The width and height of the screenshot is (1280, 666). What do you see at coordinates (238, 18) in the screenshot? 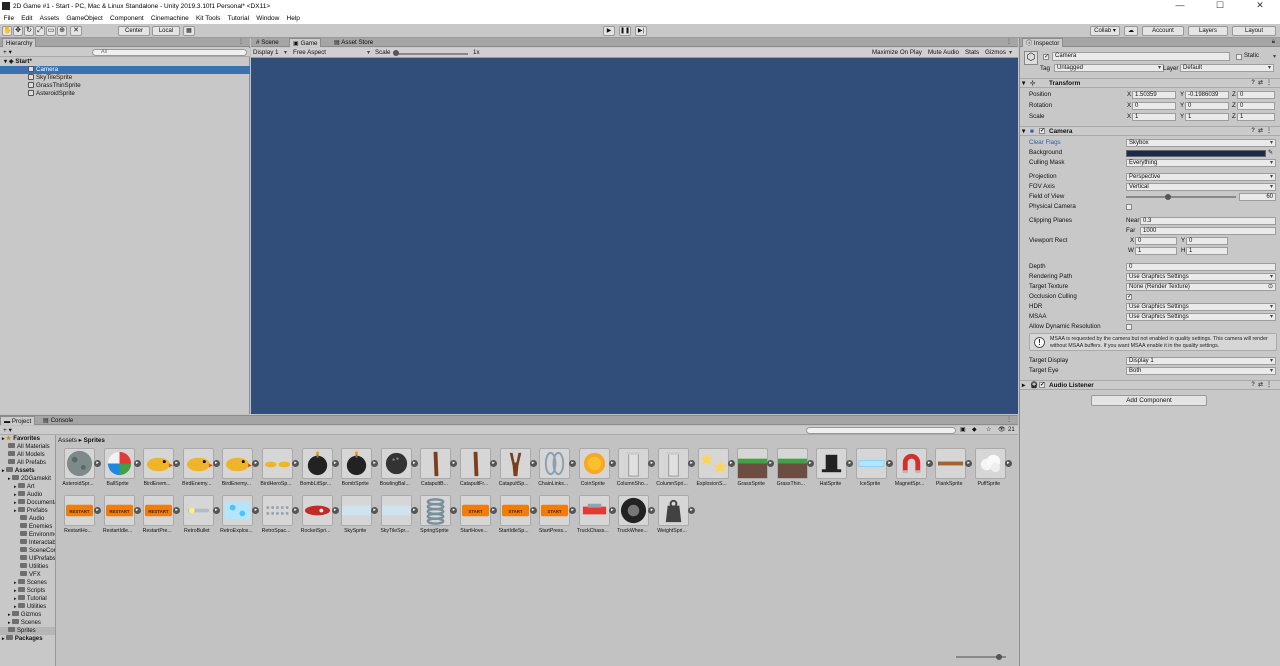
I see `menu-tutorial: Tutorial` at bounding box center [238, 18].